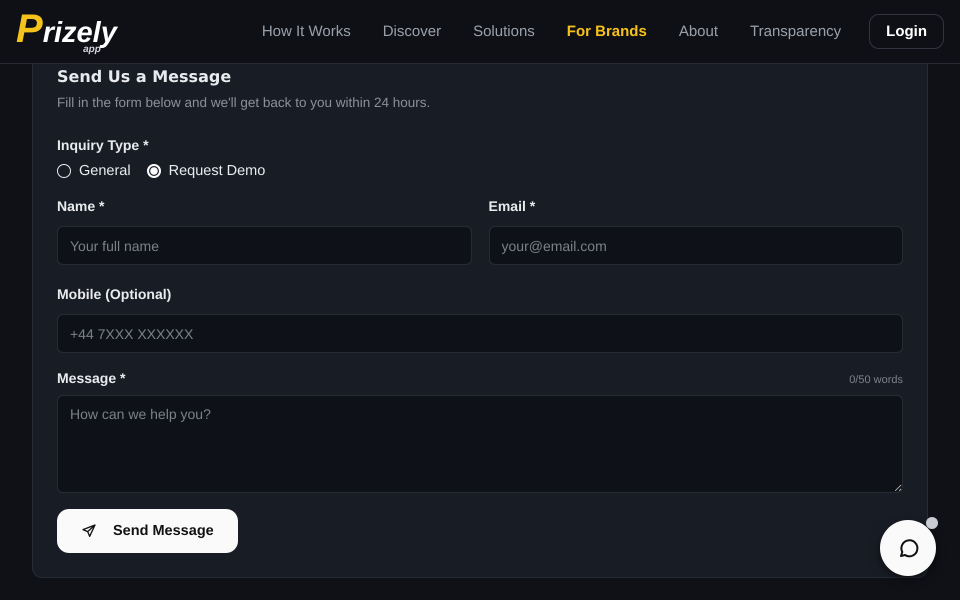  I want to click on nav-link: Transparency, so click(796, 31).